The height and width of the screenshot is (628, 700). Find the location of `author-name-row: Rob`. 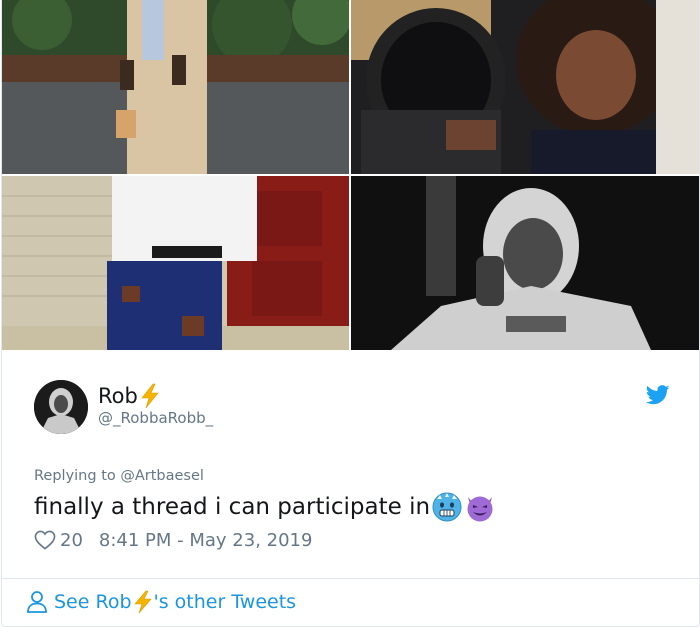

author-name-row: Rob is located at coordinates (129, 396).